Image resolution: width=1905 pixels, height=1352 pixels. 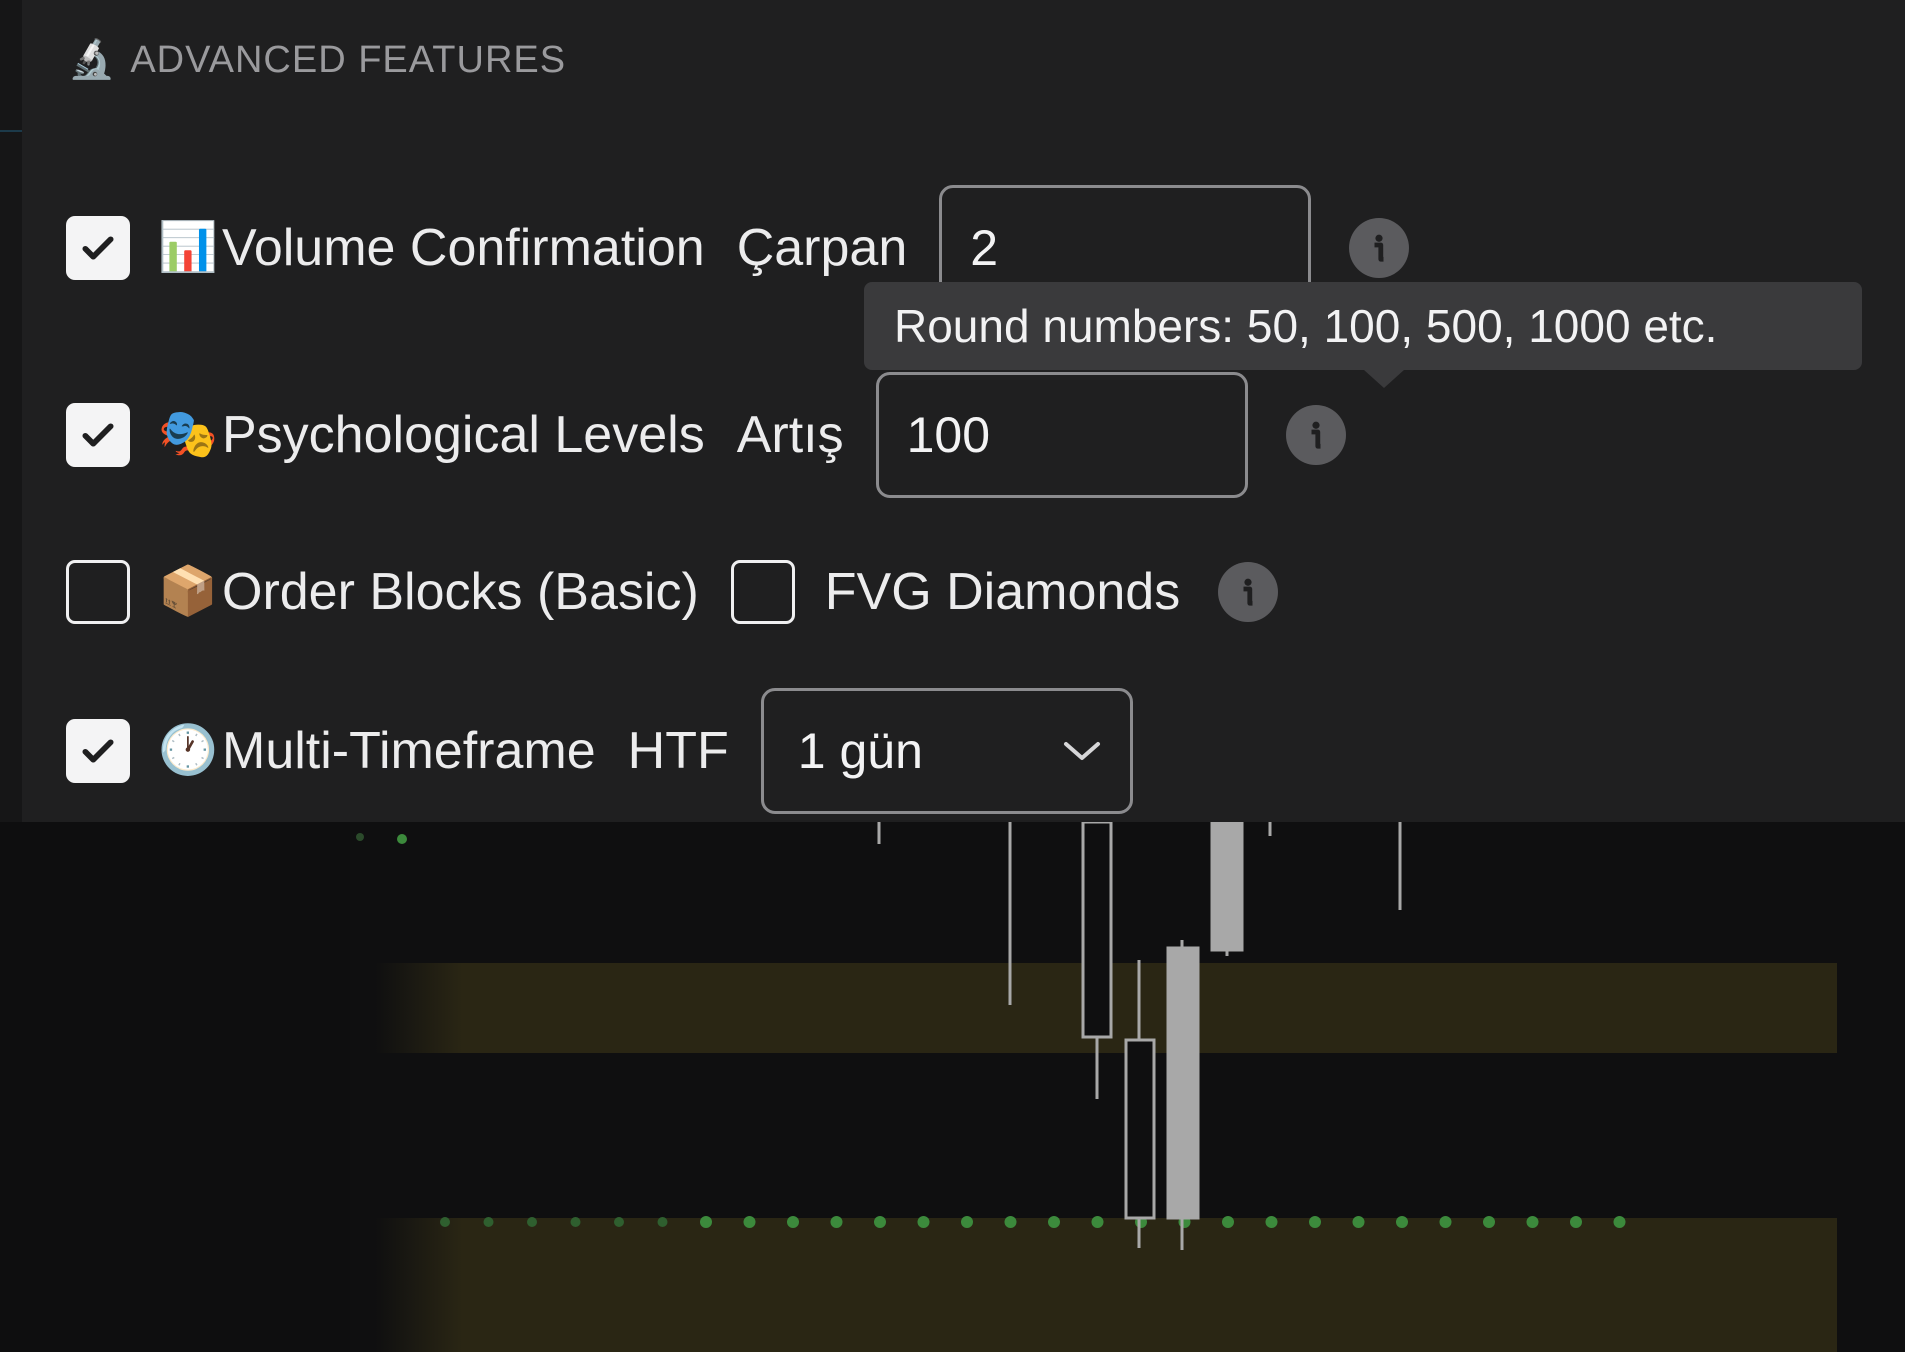 I want to click on package-icon: 📦, so click(x=188, y=591).